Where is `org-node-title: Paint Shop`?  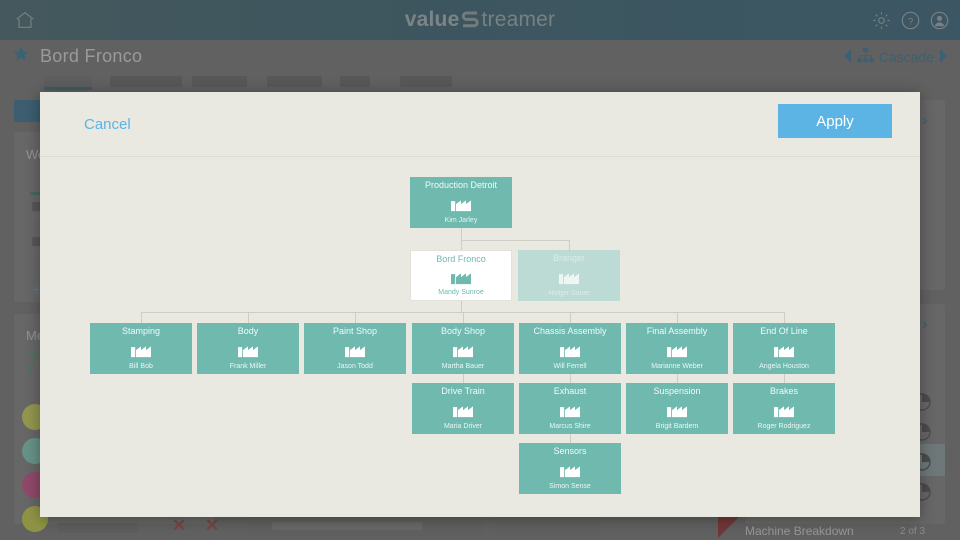
org-node-title: Paint Shop is located at coordinates (355, 331).